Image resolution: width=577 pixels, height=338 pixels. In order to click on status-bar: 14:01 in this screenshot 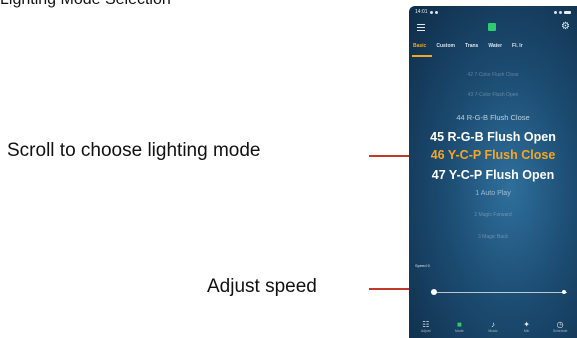, I will do `click(493, 12)`.